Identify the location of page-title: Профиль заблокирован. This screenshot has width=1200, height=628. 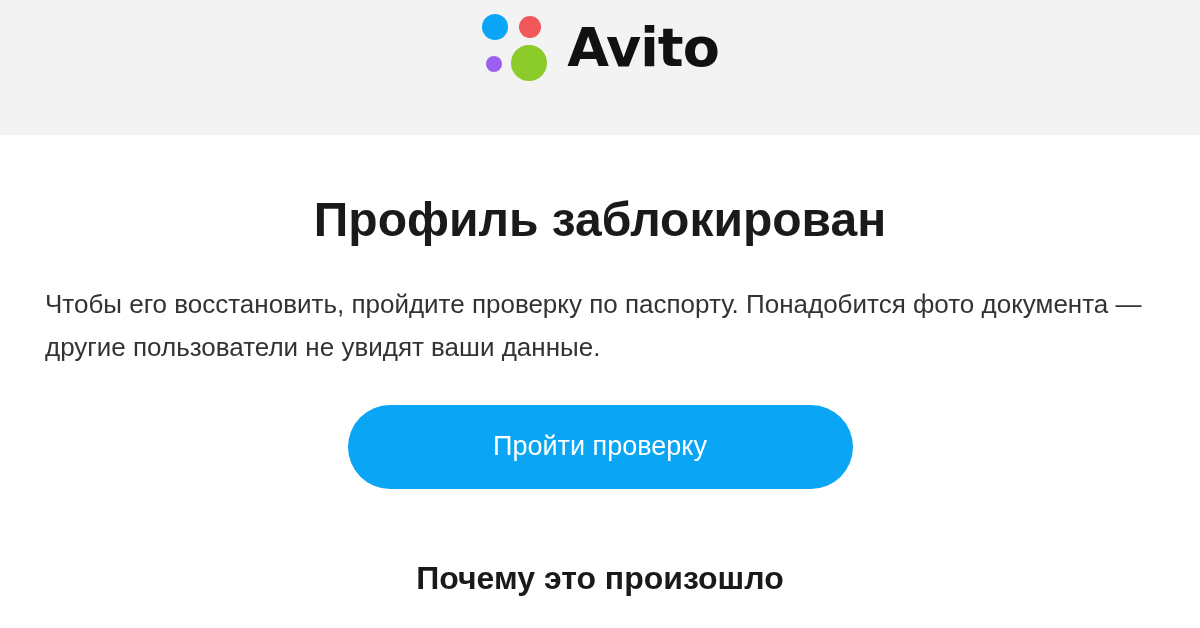
(600, 220).